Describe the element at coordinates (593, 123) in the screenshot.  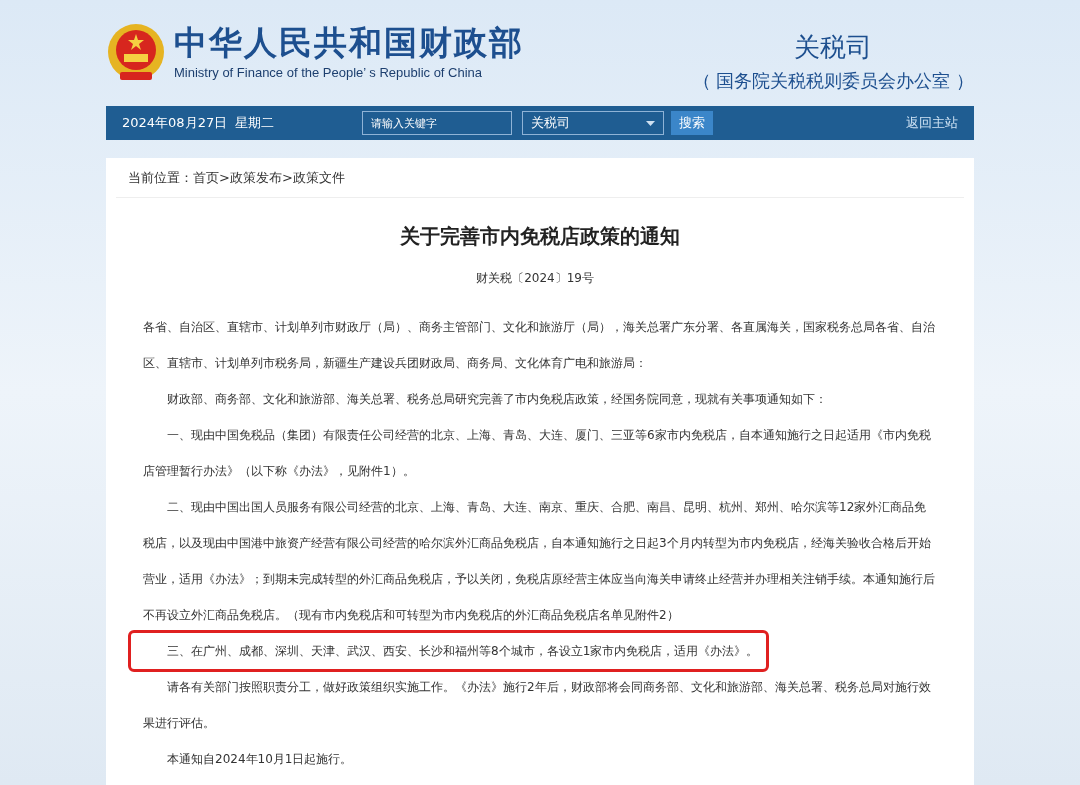
I see `scope-select: 关税司` at that location.